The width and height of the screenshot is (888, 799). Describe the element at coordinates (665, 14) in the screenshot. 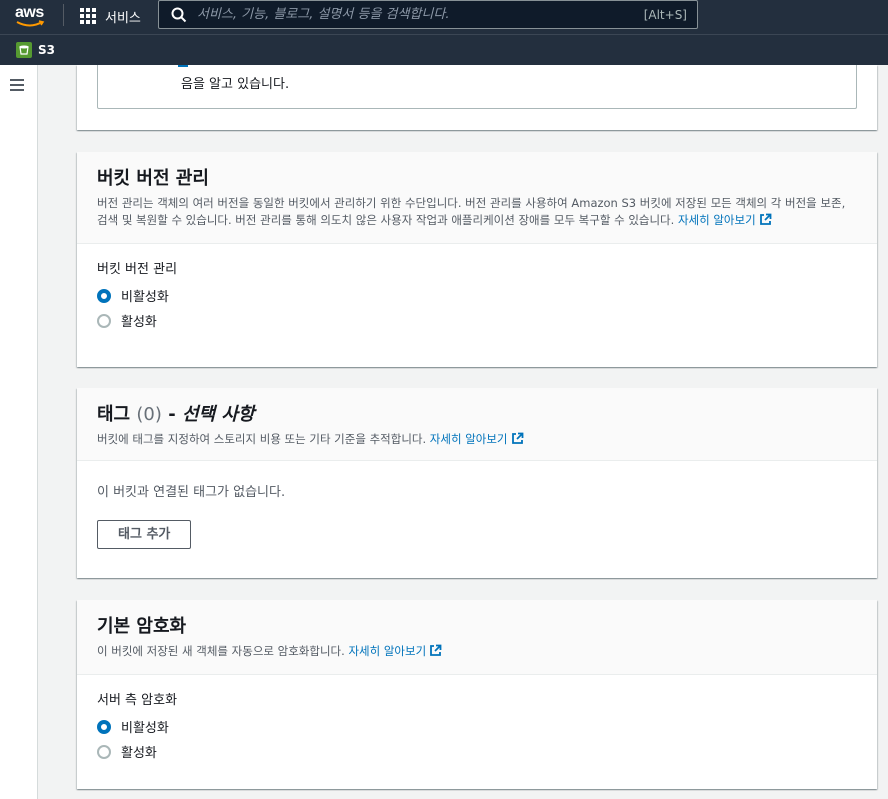

I see `search-shortcut-hint: [Alt+S]` at that location.